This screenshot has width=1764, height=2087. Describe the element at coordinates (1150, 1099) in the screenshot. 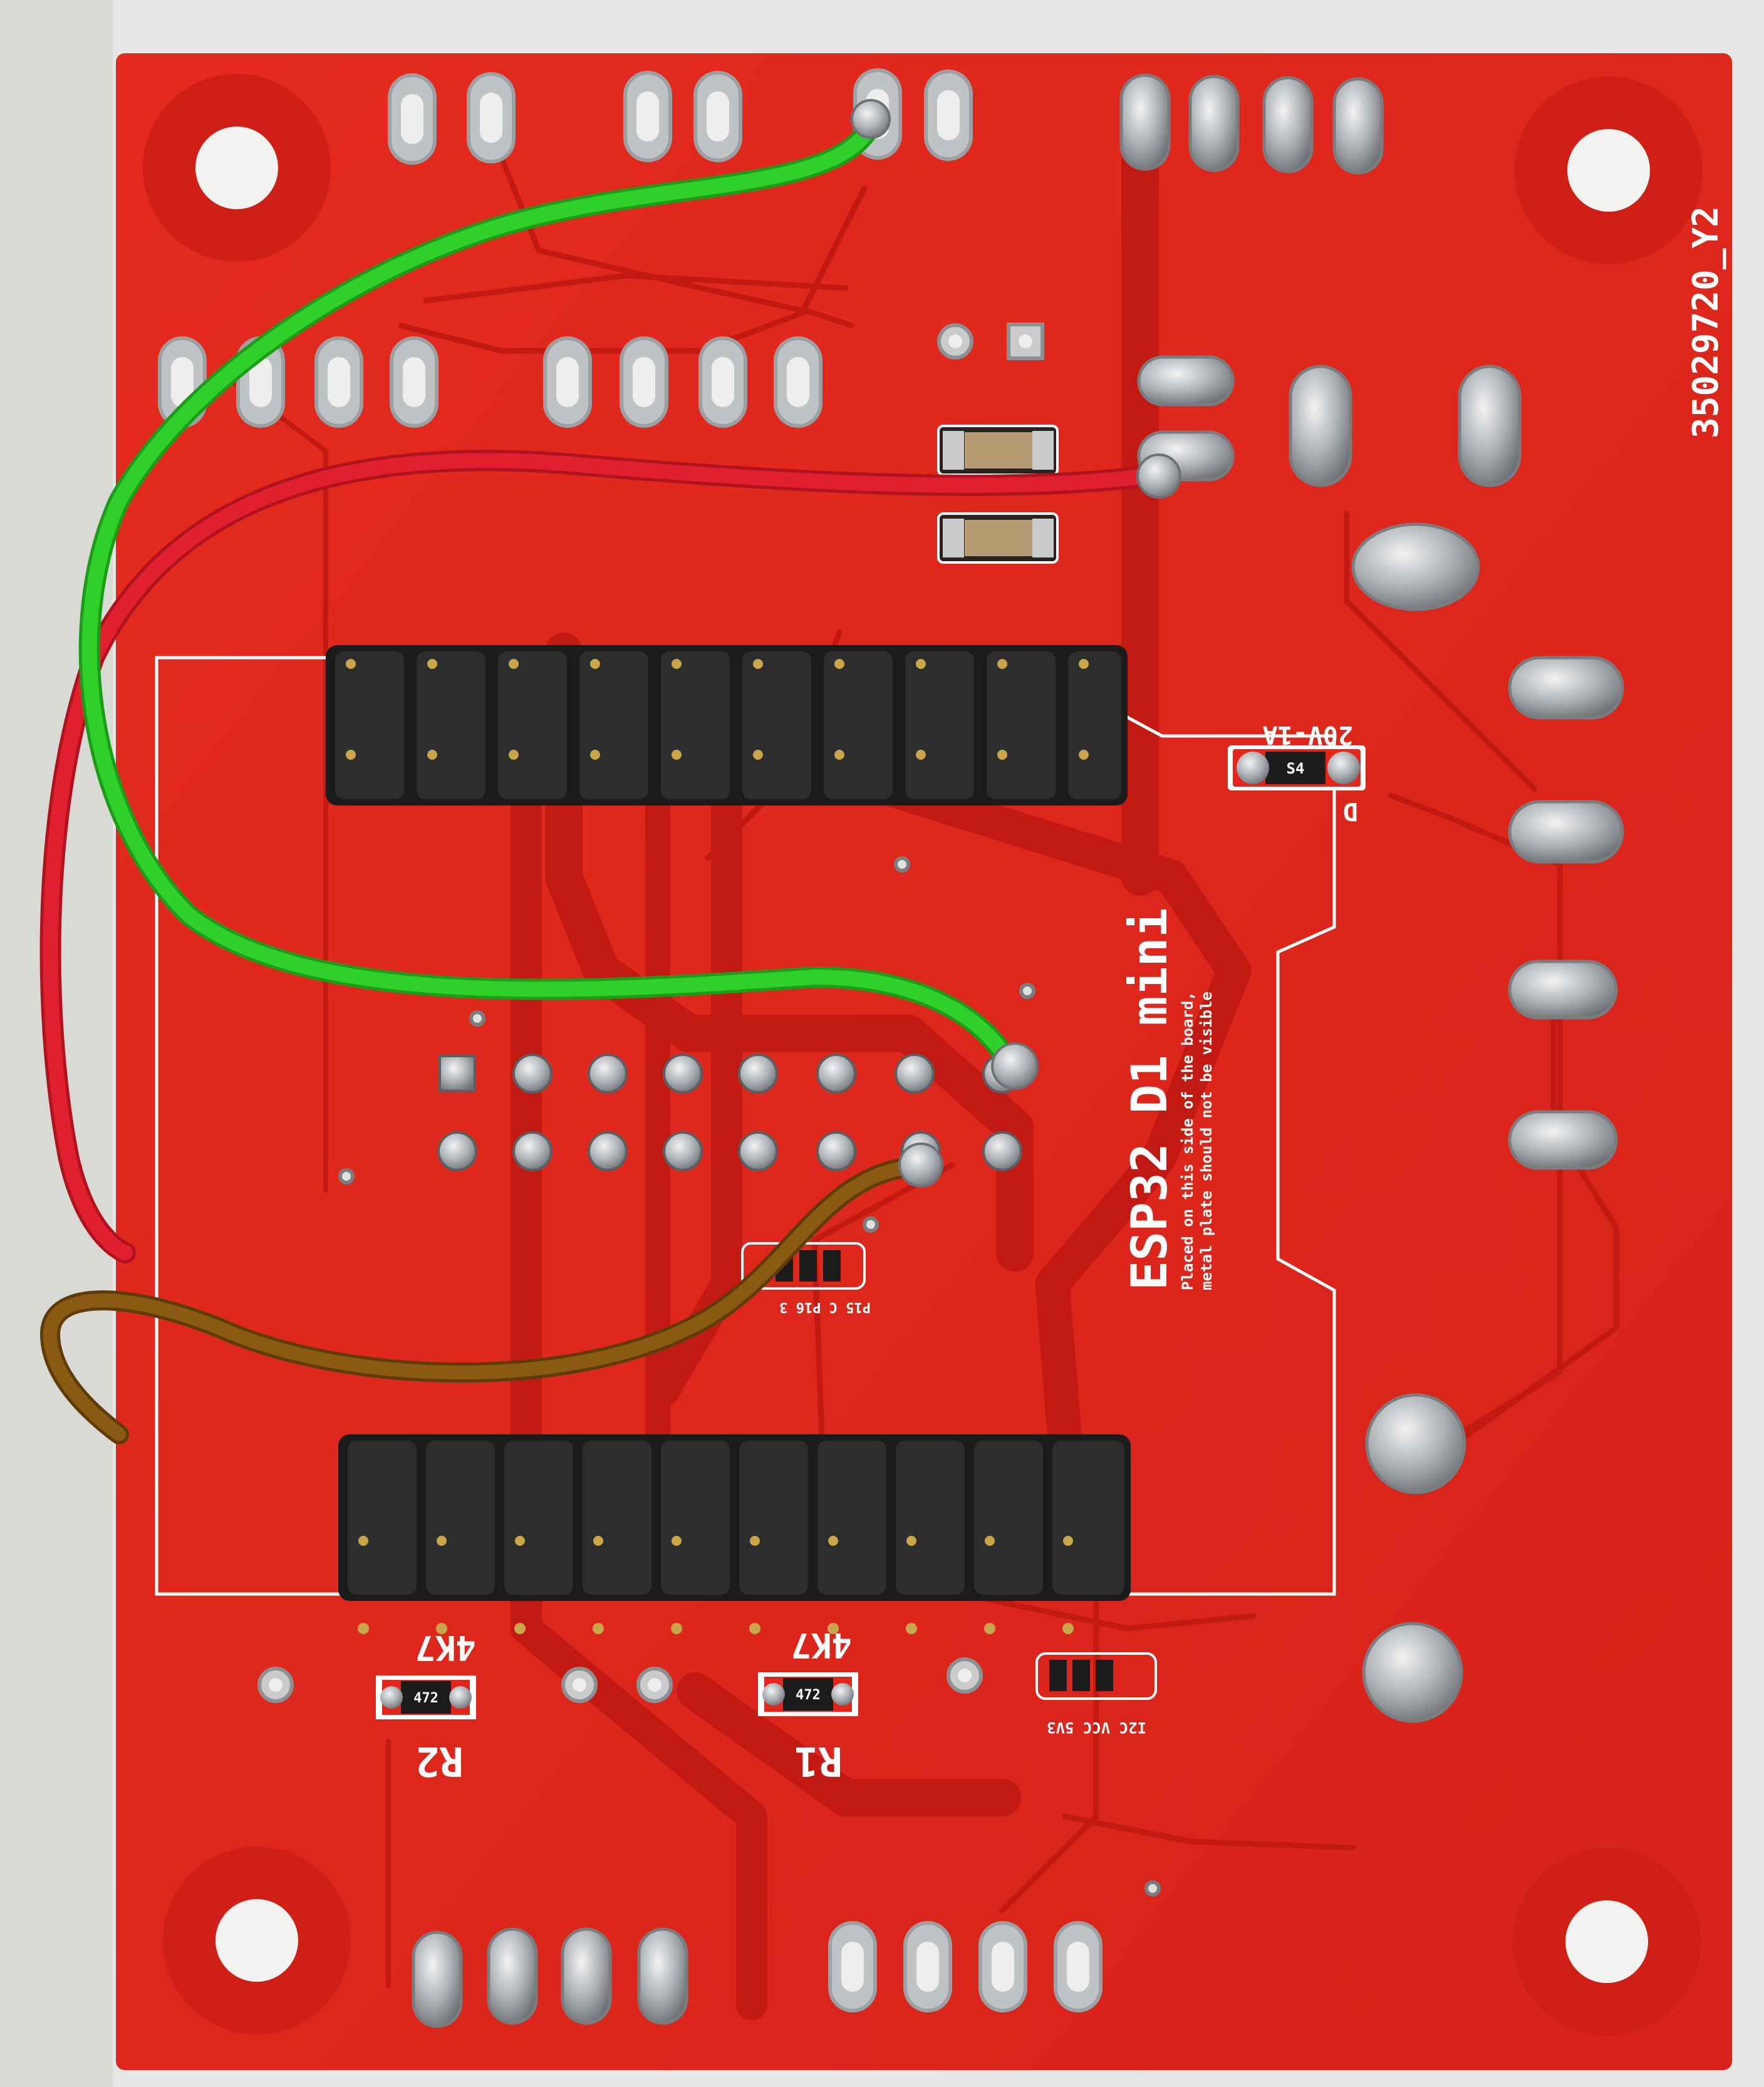

I see `module-name: ESP32 D1 mini` at that location.